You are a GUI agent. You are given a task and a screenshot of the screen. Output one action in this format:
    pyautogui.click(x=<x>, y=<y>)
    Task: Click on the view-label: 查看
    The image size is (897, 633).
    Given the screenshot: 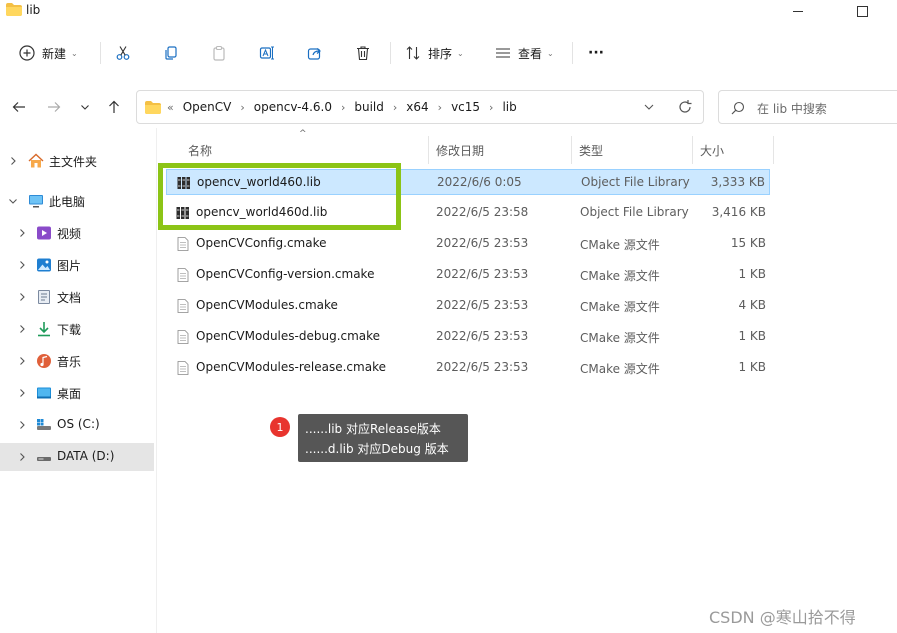 What is the action you would take?
    pyautogui.click(x=530, y=53)
    